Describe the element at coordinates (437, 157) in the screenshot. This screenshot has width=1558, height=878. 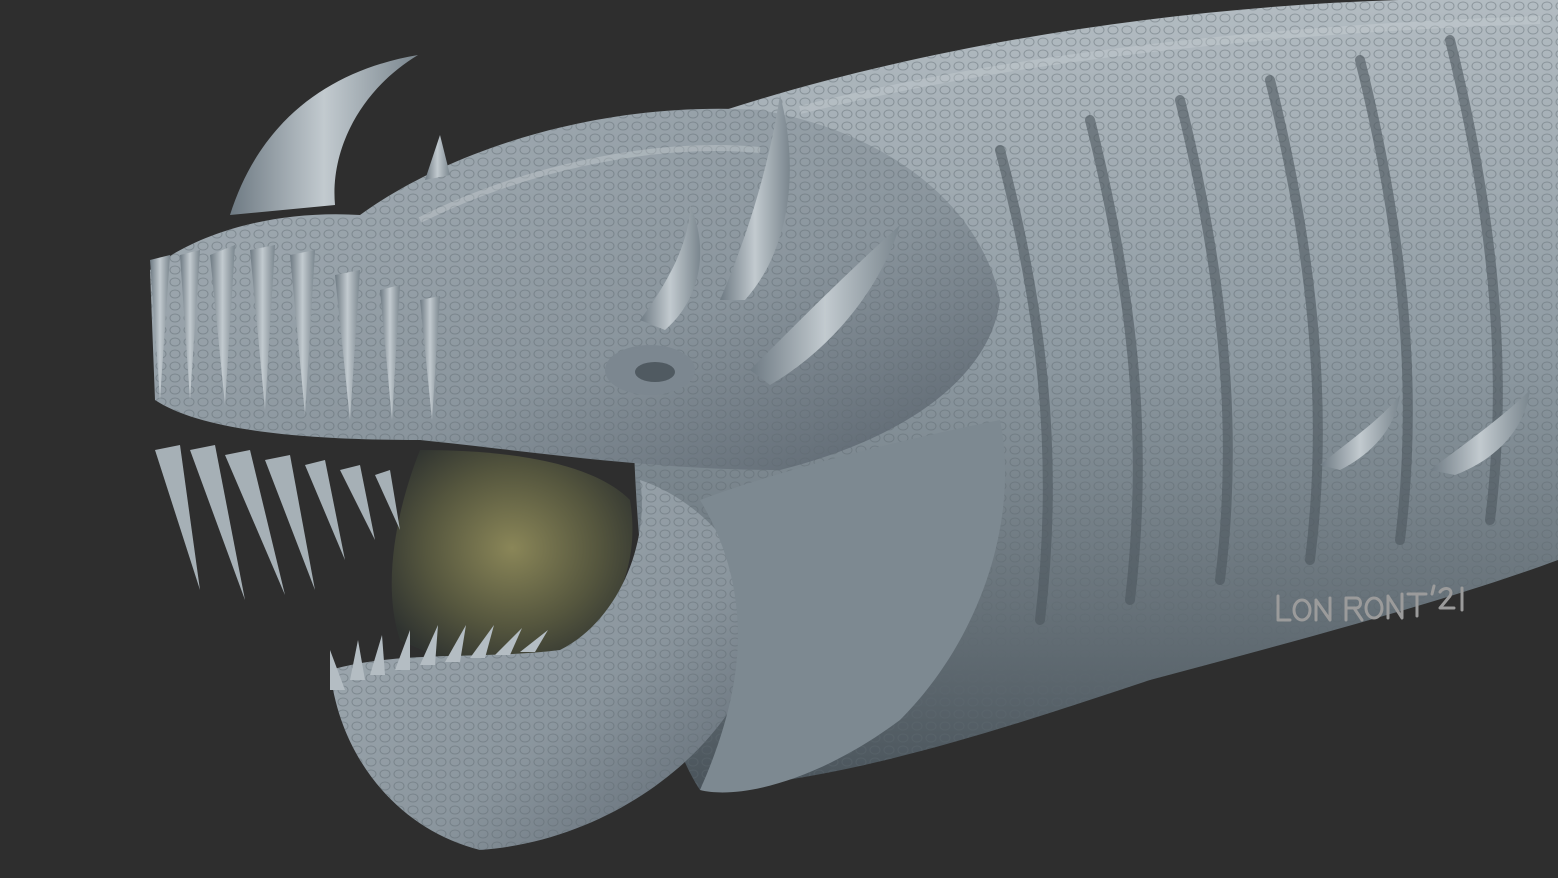
I see `small-horn` at that location.